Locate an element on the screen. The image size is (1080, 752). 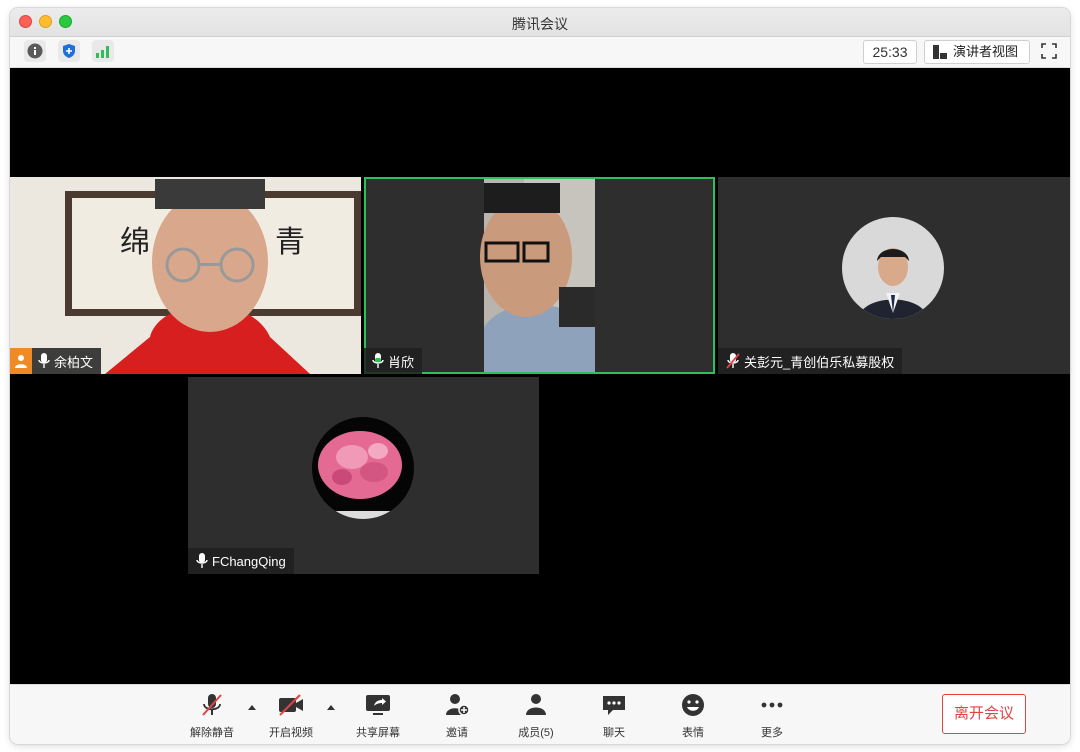
unmute-button: 解除静音 is located at coordinates (212, 716).